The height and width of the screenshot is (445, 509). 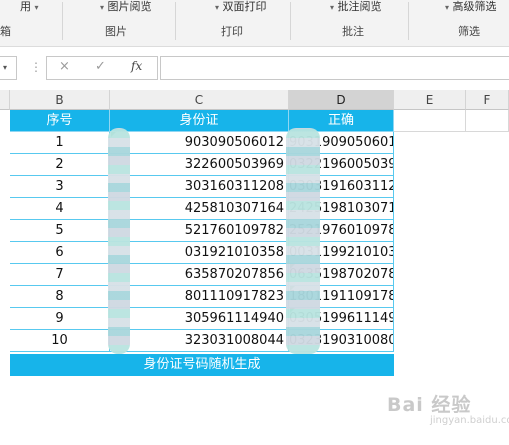 I want to click on column-header-f: F, so click(x=487, y=100).